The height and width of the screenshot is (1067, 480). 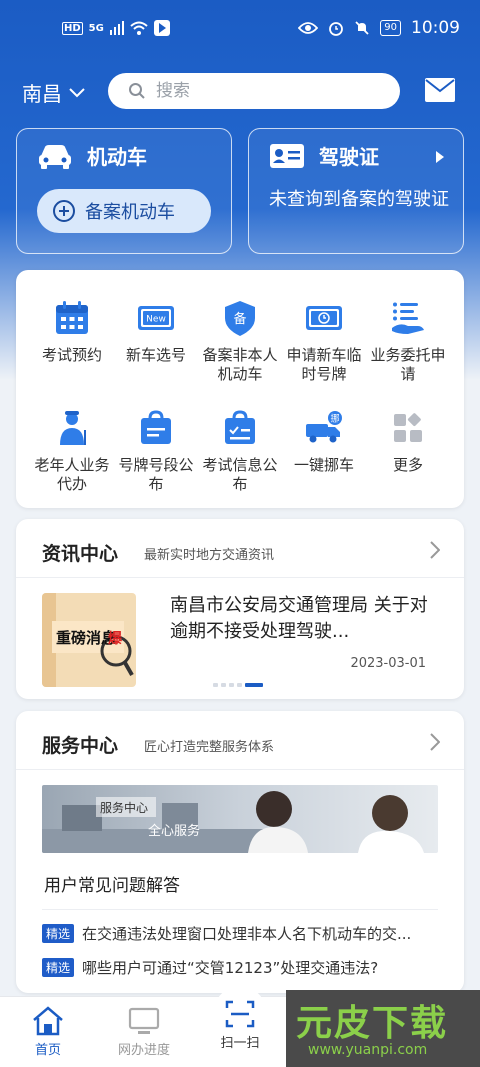 What do you see at coordinates (174, 831) in the screenshot?
I see `service-banner-text: 全心服务` at bounding box center [174, 831].